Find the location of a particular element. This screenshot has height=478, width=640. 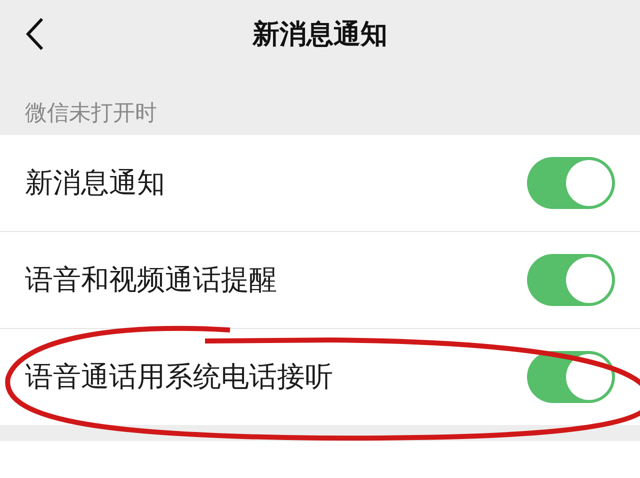

setting-label: 语音和视频通话提醒 is located at coordinates (151, 280).